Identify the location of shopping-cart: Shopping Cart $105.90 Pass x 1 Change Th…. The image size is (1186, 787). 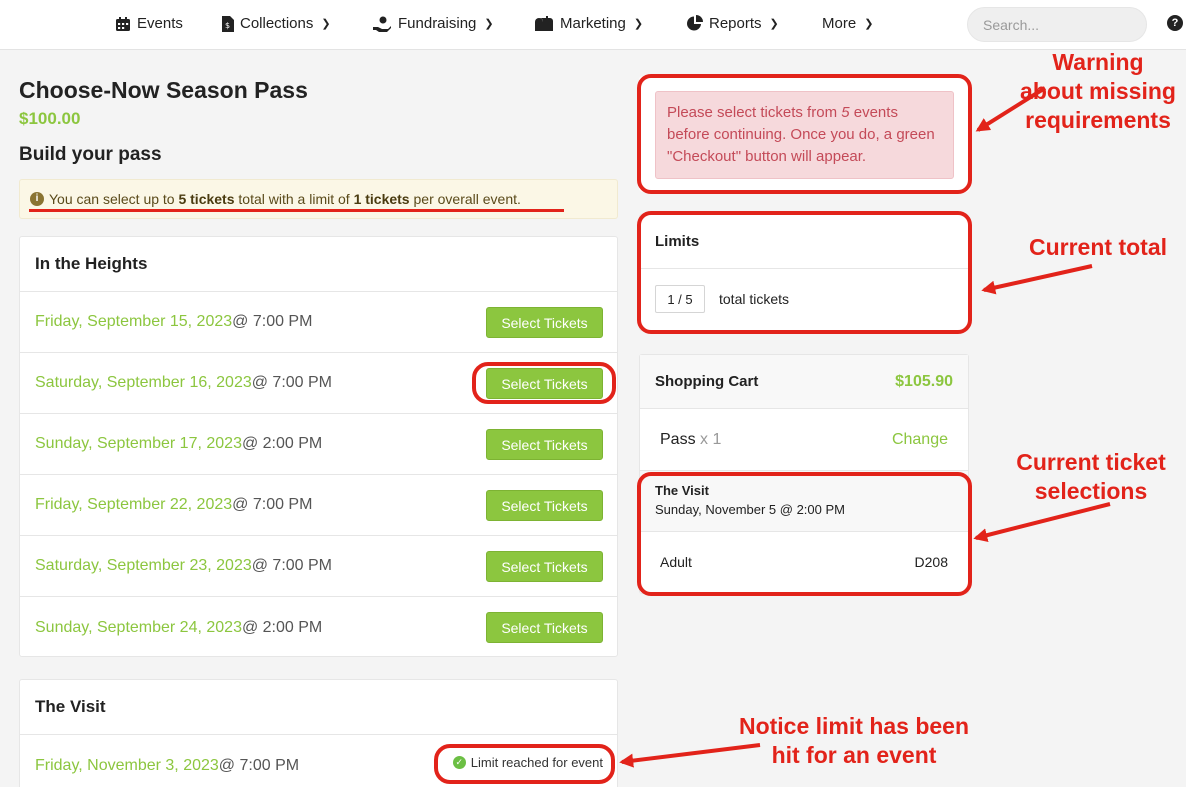
(804, 474).